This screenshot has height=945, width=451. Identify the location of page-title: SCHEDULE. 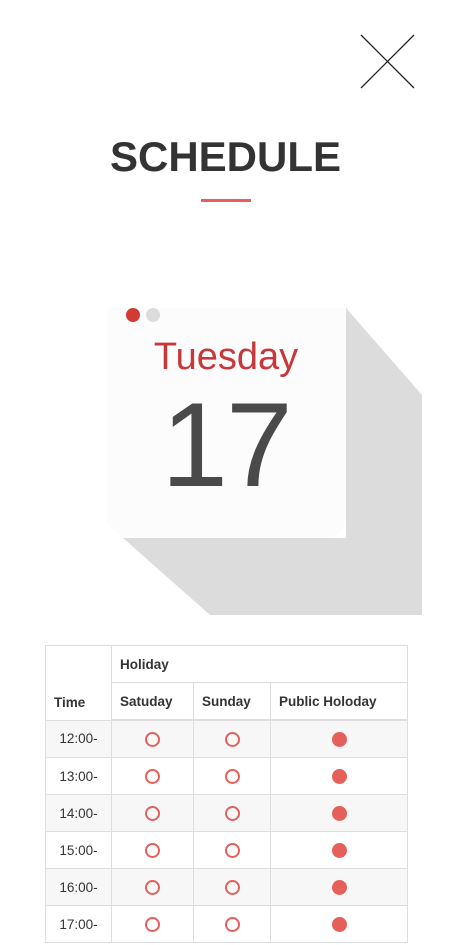
(225, 156).